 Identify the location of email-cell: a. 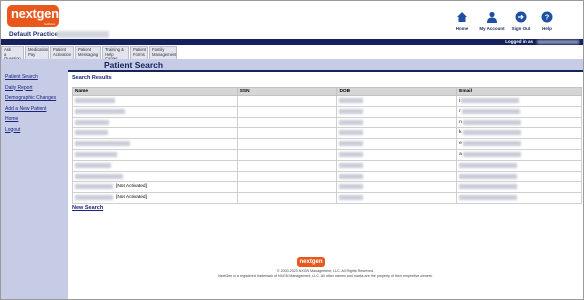
(519, 154).